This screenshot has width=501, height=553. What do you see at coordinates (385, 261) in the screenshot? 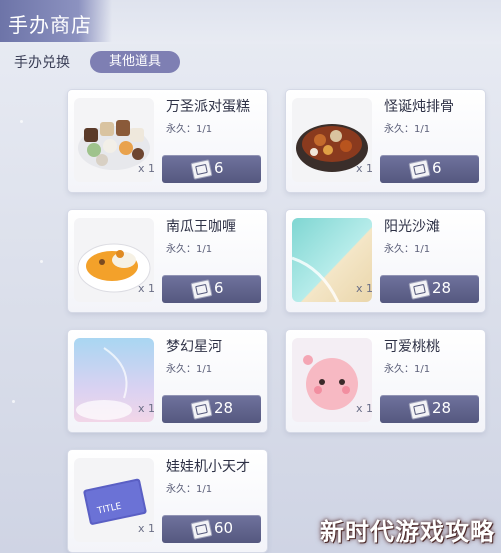
I see `item-card-sunny-beach: 阳光沙滩 永久：1/1 x 1 28` at bounding box center [385, 261].